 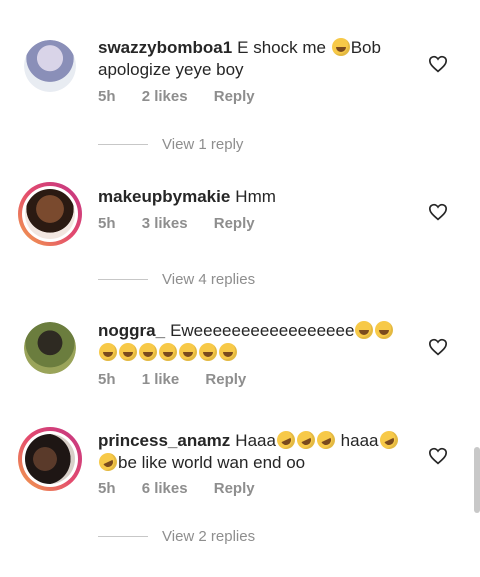 I want to click on comment-meta: 5h 2 likes Reply, so click(x=187, y=96).